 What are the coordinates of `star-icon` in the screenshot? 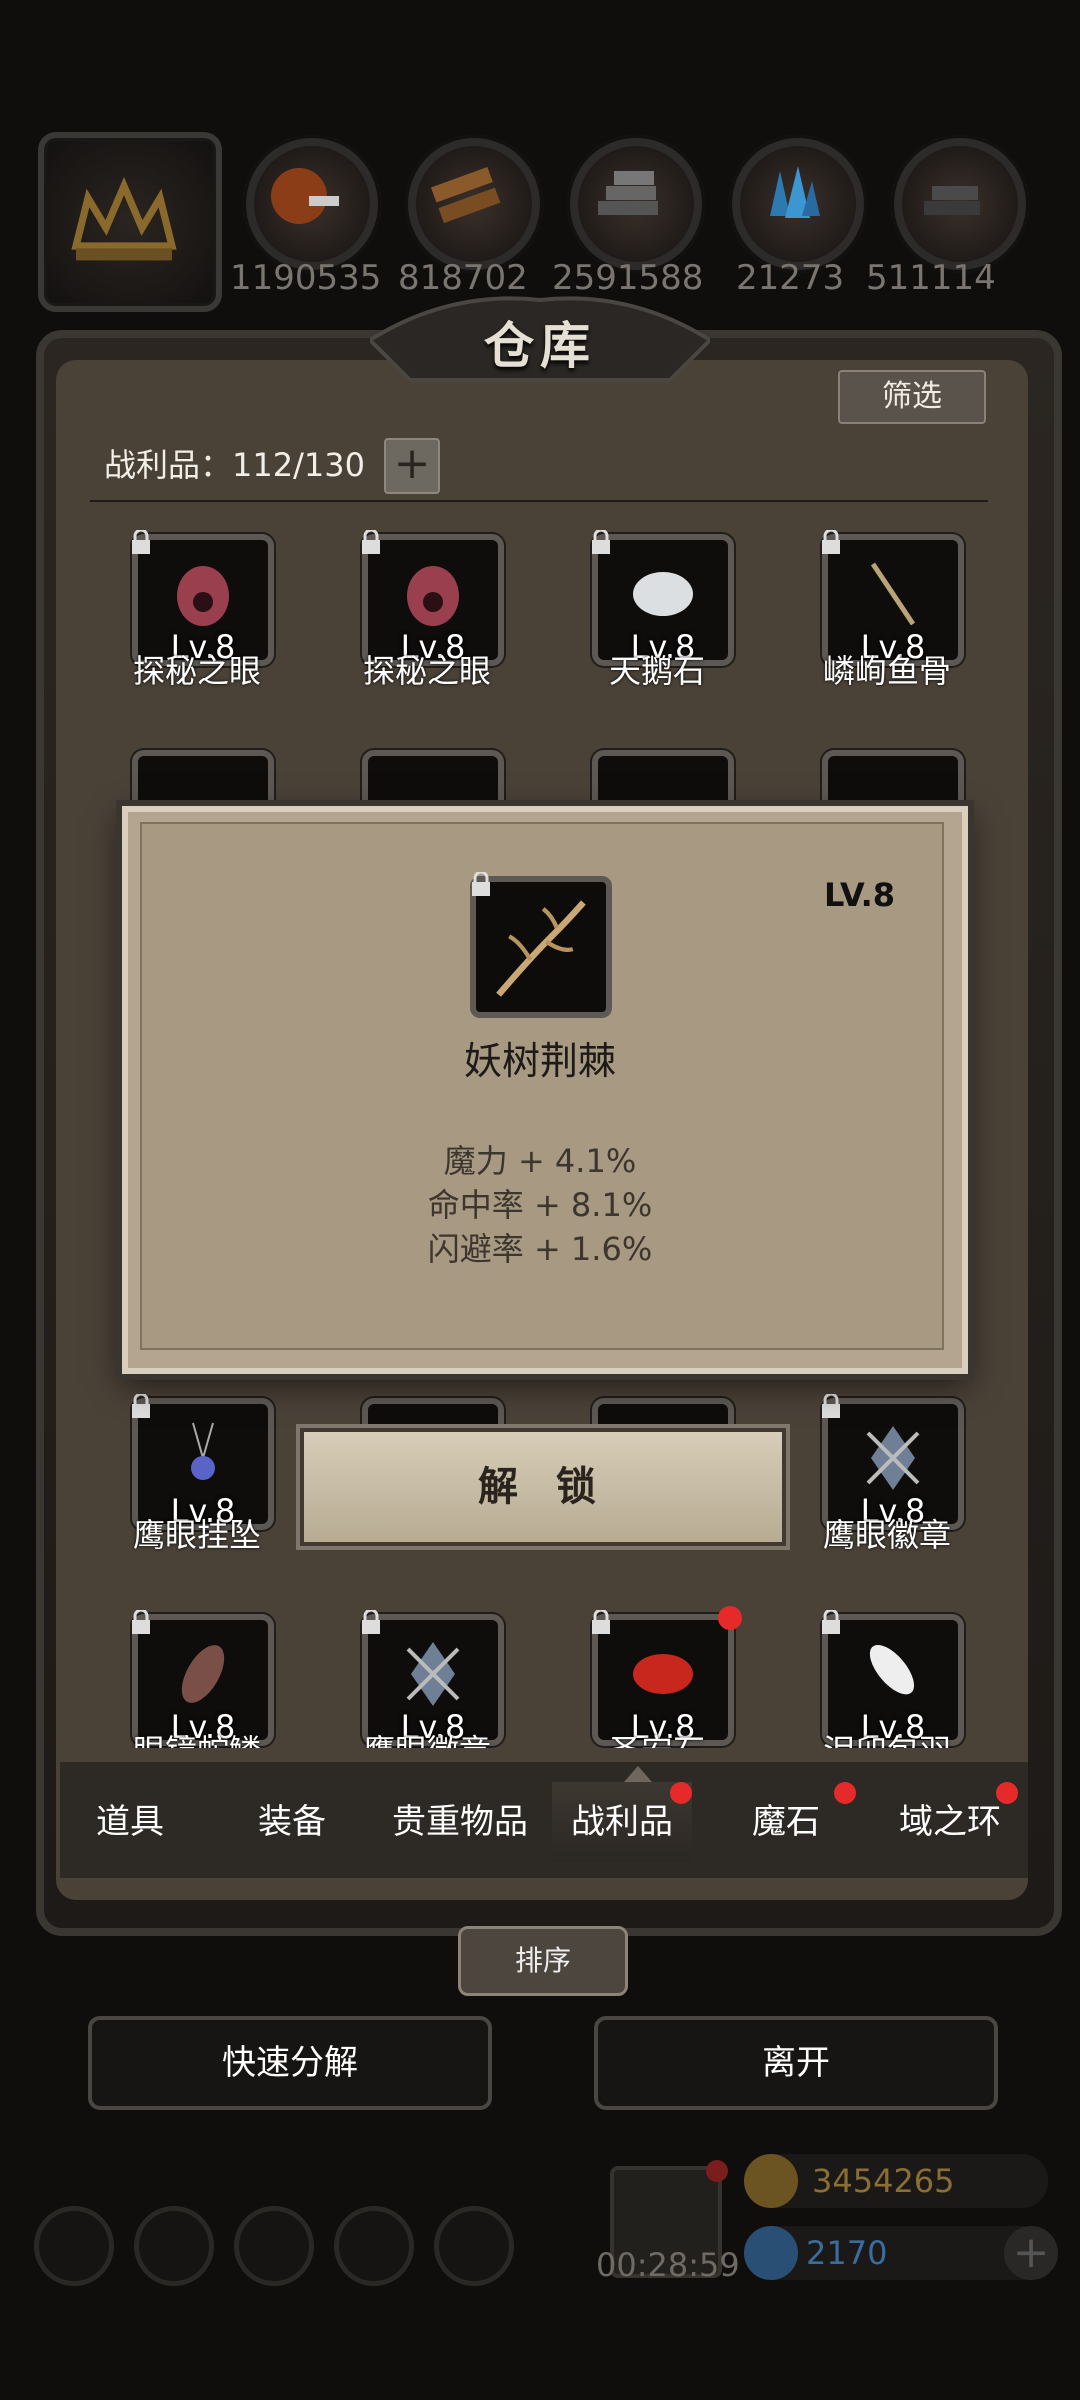 It's located at (174, 2246).